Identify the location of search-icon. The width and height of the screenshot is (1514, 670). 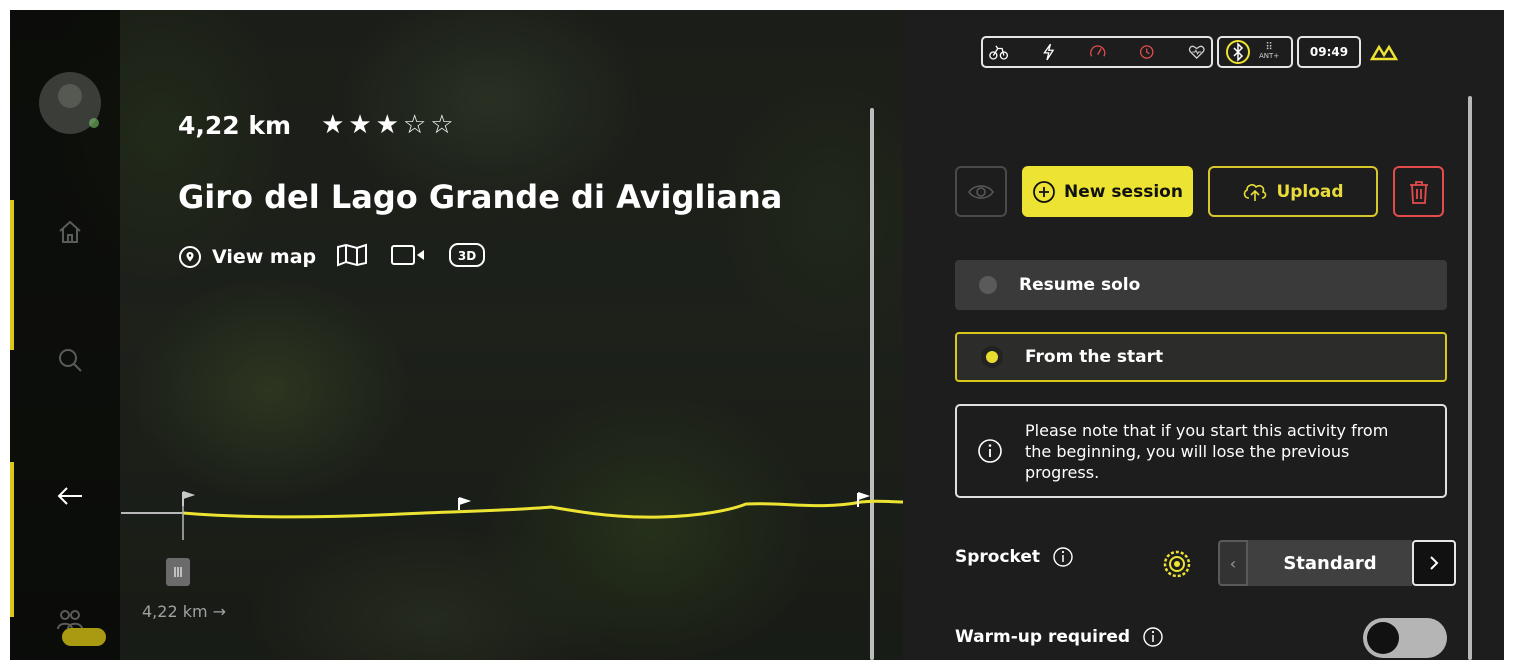
(70, 360).